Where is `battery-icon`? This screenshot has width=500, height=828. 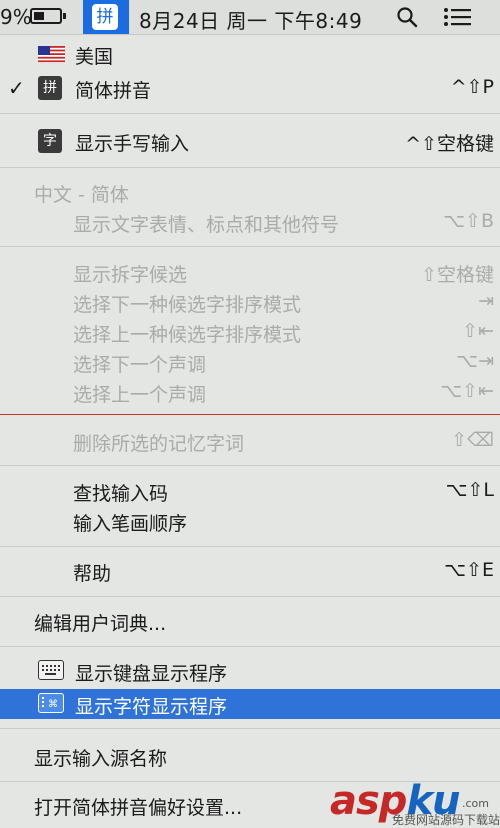 battery-icon is located at coordinates (48, 16).